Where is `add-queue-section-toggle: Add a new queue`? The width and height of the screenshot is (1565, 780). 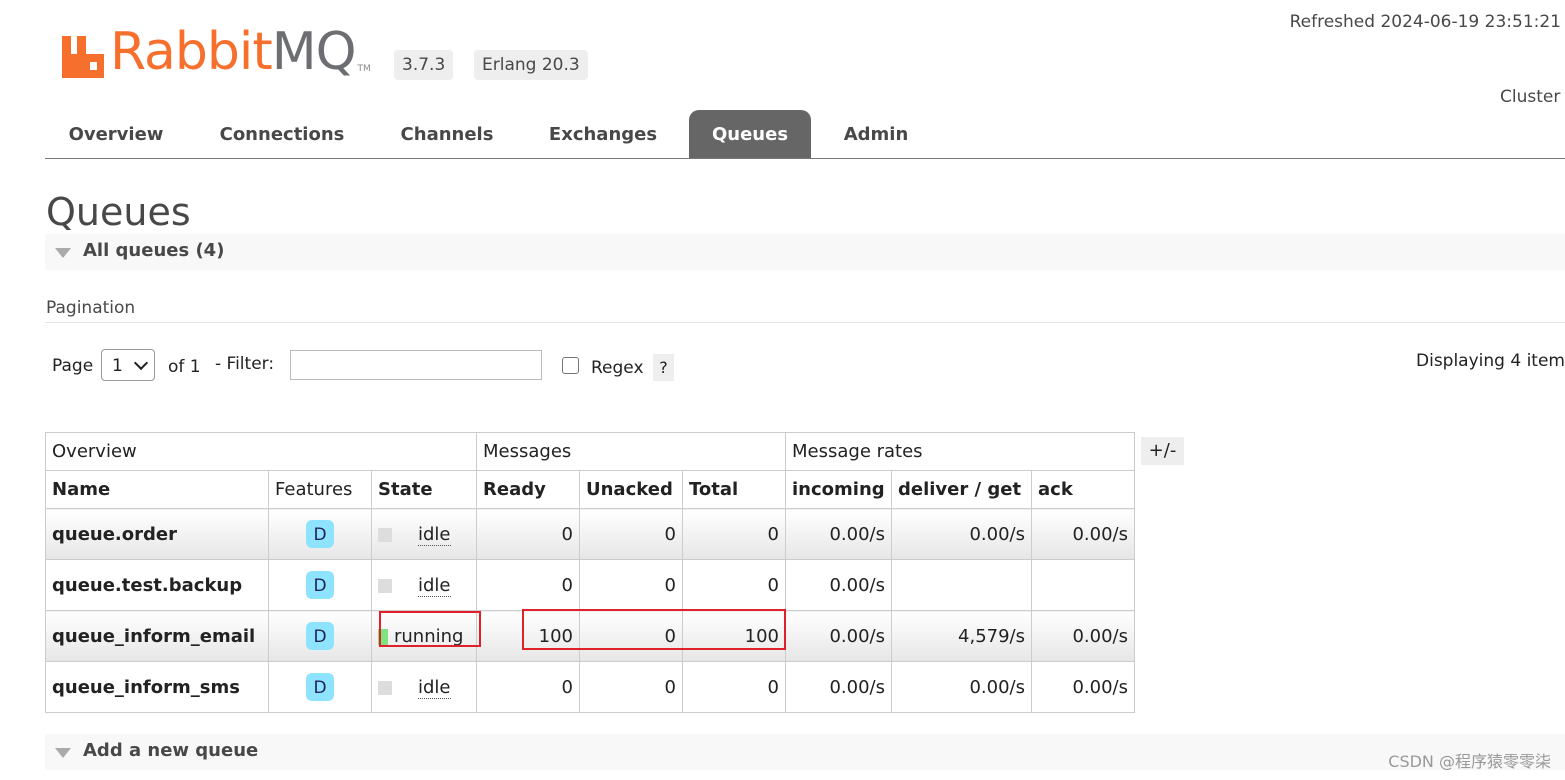 add-queue-section-toggle: Add a new queue is located at coordinates (805, 752).